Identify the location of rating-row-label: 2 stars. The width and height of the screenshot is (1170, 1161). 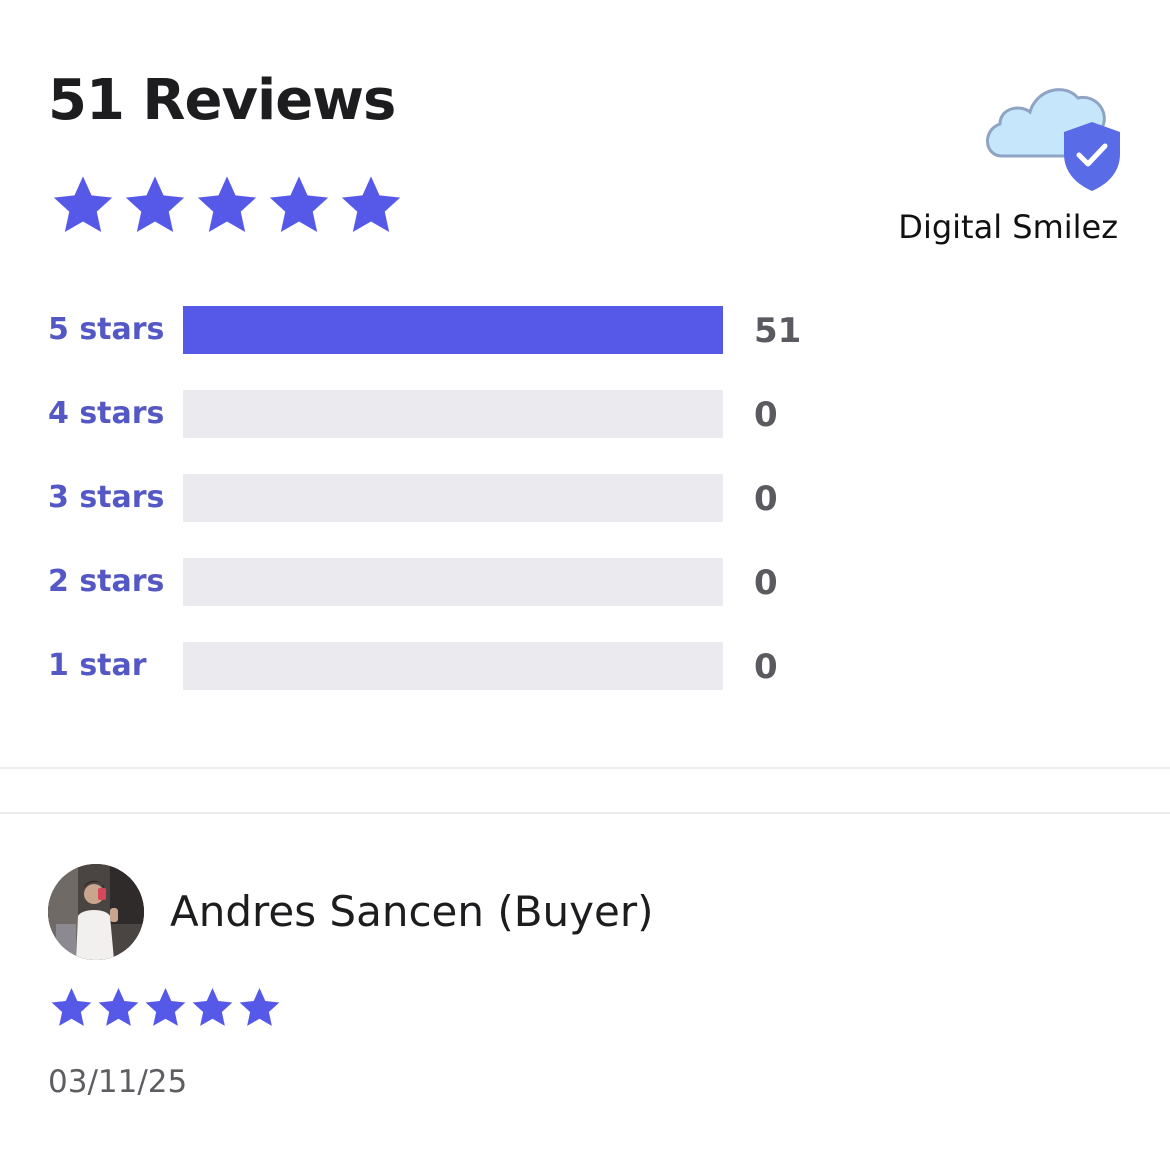
(106, 581).